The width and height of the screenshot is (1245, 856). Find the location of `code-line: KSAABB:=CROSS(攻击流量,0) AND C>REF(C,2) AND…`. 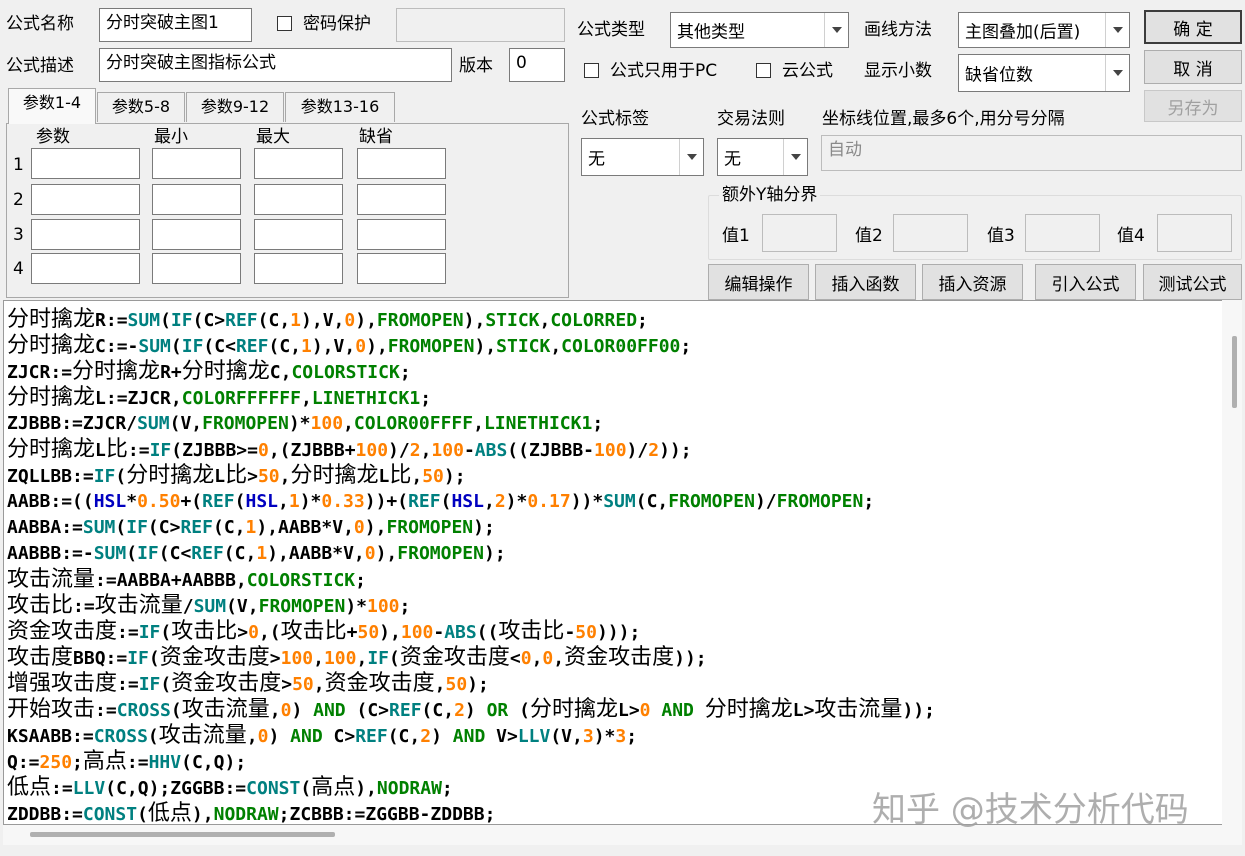

code-line: KSAABB:=CROSS(攻击流量,0) AND C>REF(C,2) AND… is located at coordinates (322, 735).